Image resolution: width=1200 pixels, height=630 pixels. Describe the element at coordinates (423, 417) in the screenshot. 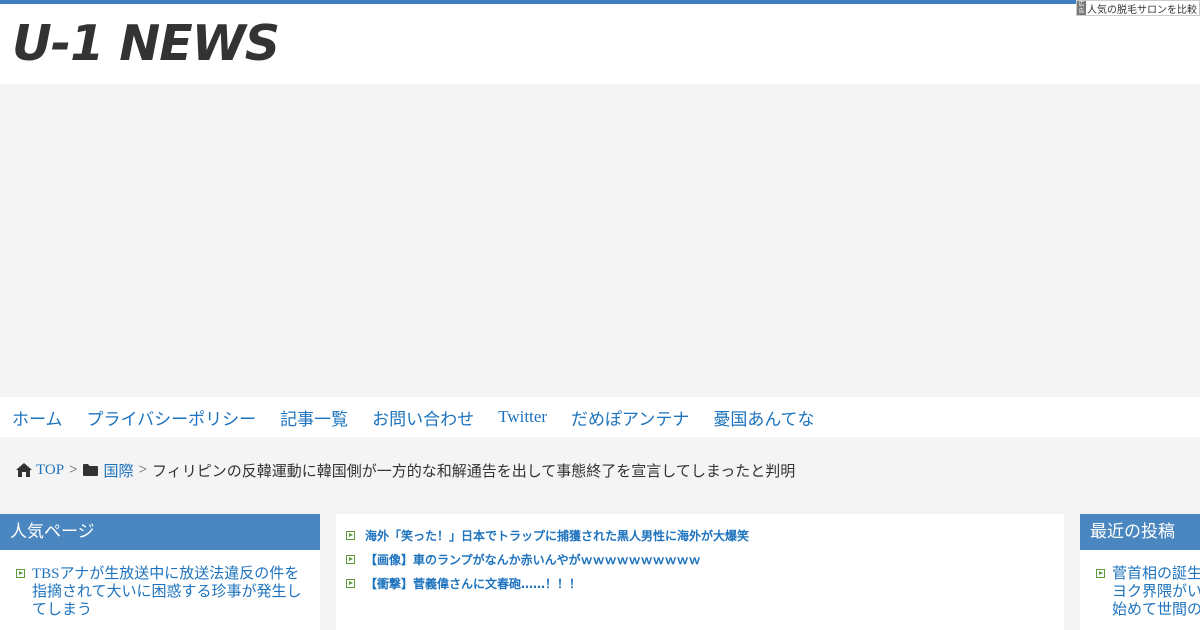

I see `nav-item-contact: お問い合わせ` at that location.